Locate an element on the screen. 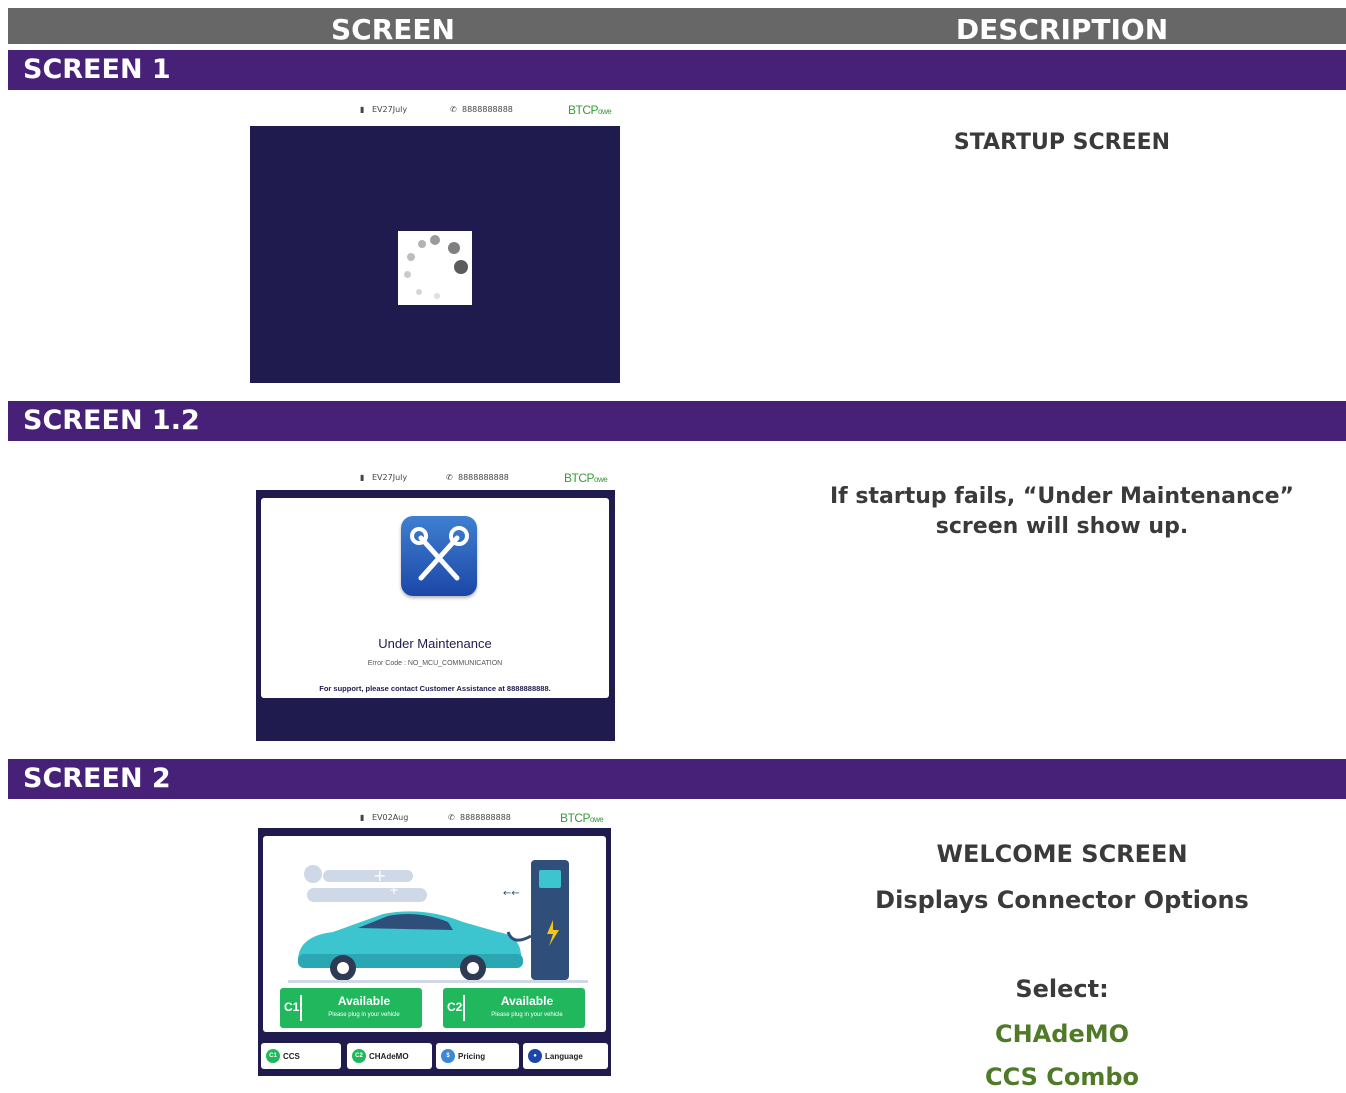 The image size is (1346, 1093). error-code: Error Code : NO_MCU_COMMUNICATION is located at coordinates (435, 663).